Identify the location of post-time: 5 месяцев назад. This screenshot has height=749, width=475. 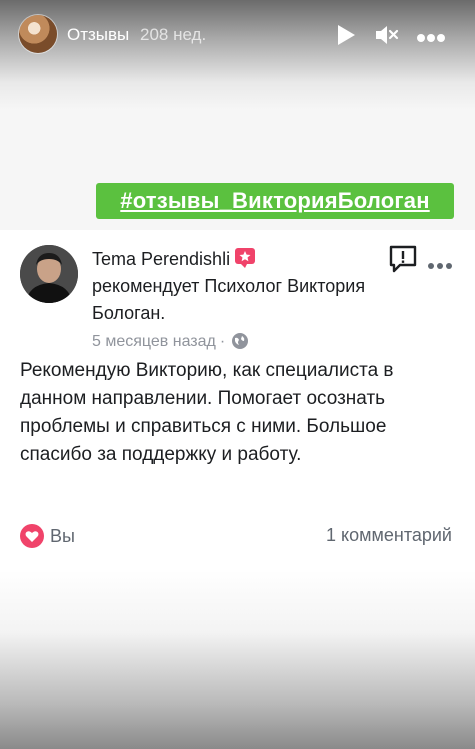
(154, 341).